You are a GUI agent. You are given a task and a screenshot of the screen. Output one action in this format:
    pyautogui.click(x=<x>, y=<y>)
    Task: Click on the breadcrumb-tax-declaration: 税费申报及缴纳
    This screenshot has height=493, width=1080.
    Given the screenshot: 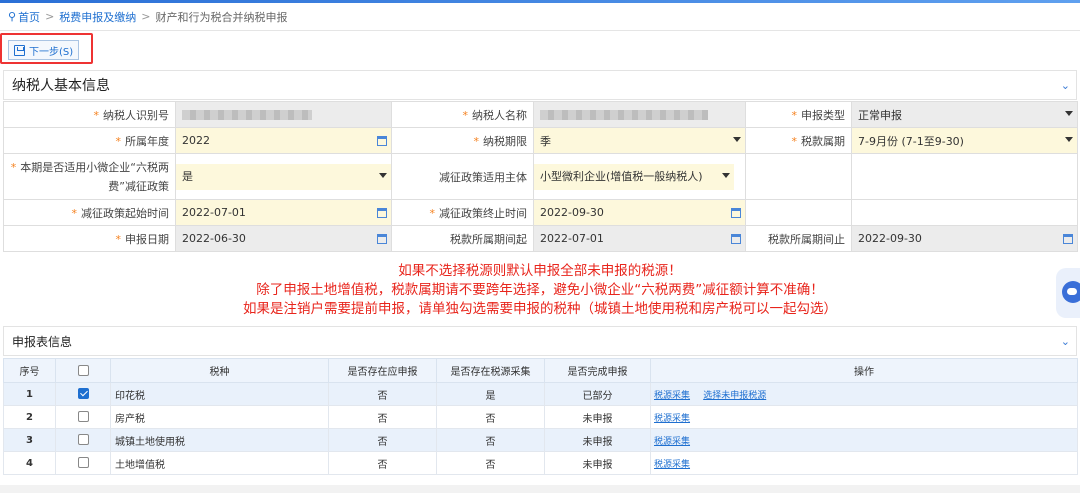 What is the action you would take?
    pyautogui.click(x=97, y=17)
    